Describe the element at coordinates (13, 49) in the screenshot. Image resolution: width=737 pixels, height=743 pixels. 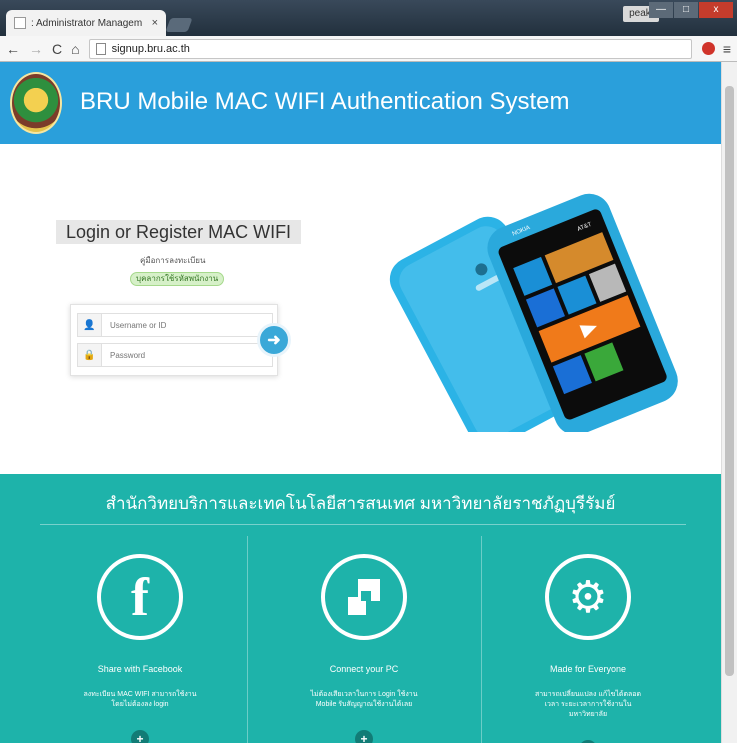
I see `back-button: ←` at that location.